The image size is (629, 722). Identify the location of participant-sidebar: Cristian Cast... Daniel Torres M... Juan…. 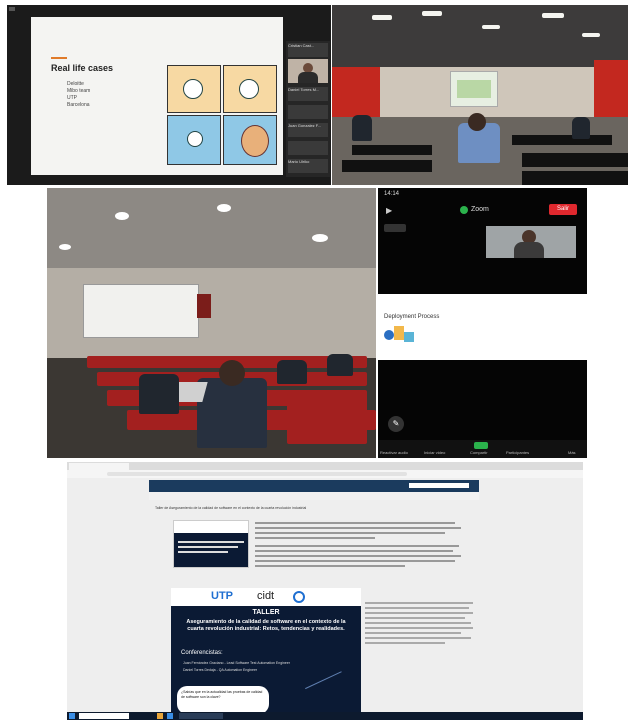
(308, 109).